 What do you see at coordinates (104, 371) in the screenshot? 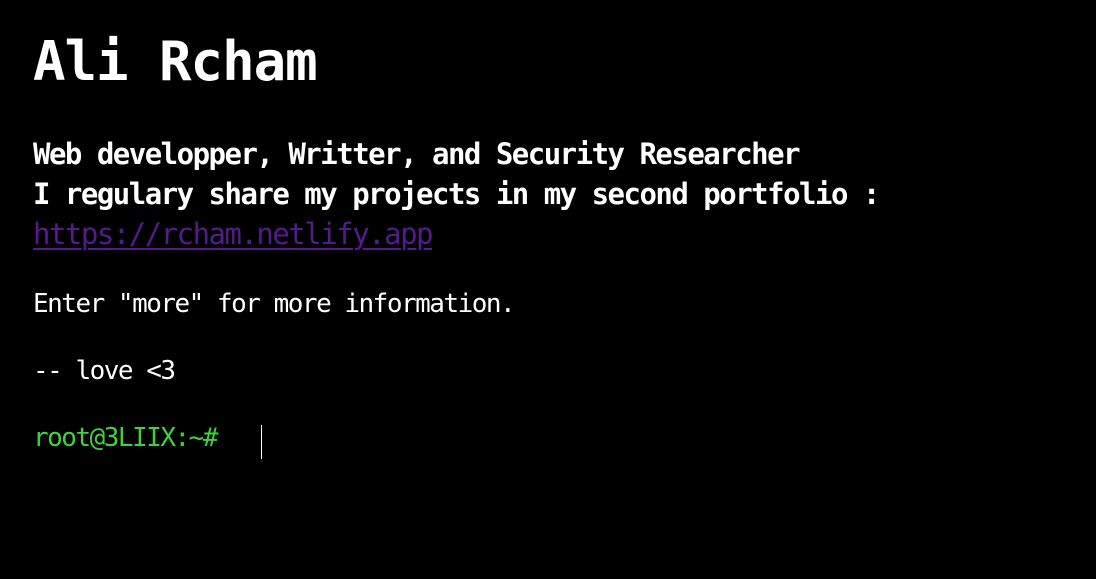
I see `signoff-text: -- love <3` at bounding box center [104, 371].